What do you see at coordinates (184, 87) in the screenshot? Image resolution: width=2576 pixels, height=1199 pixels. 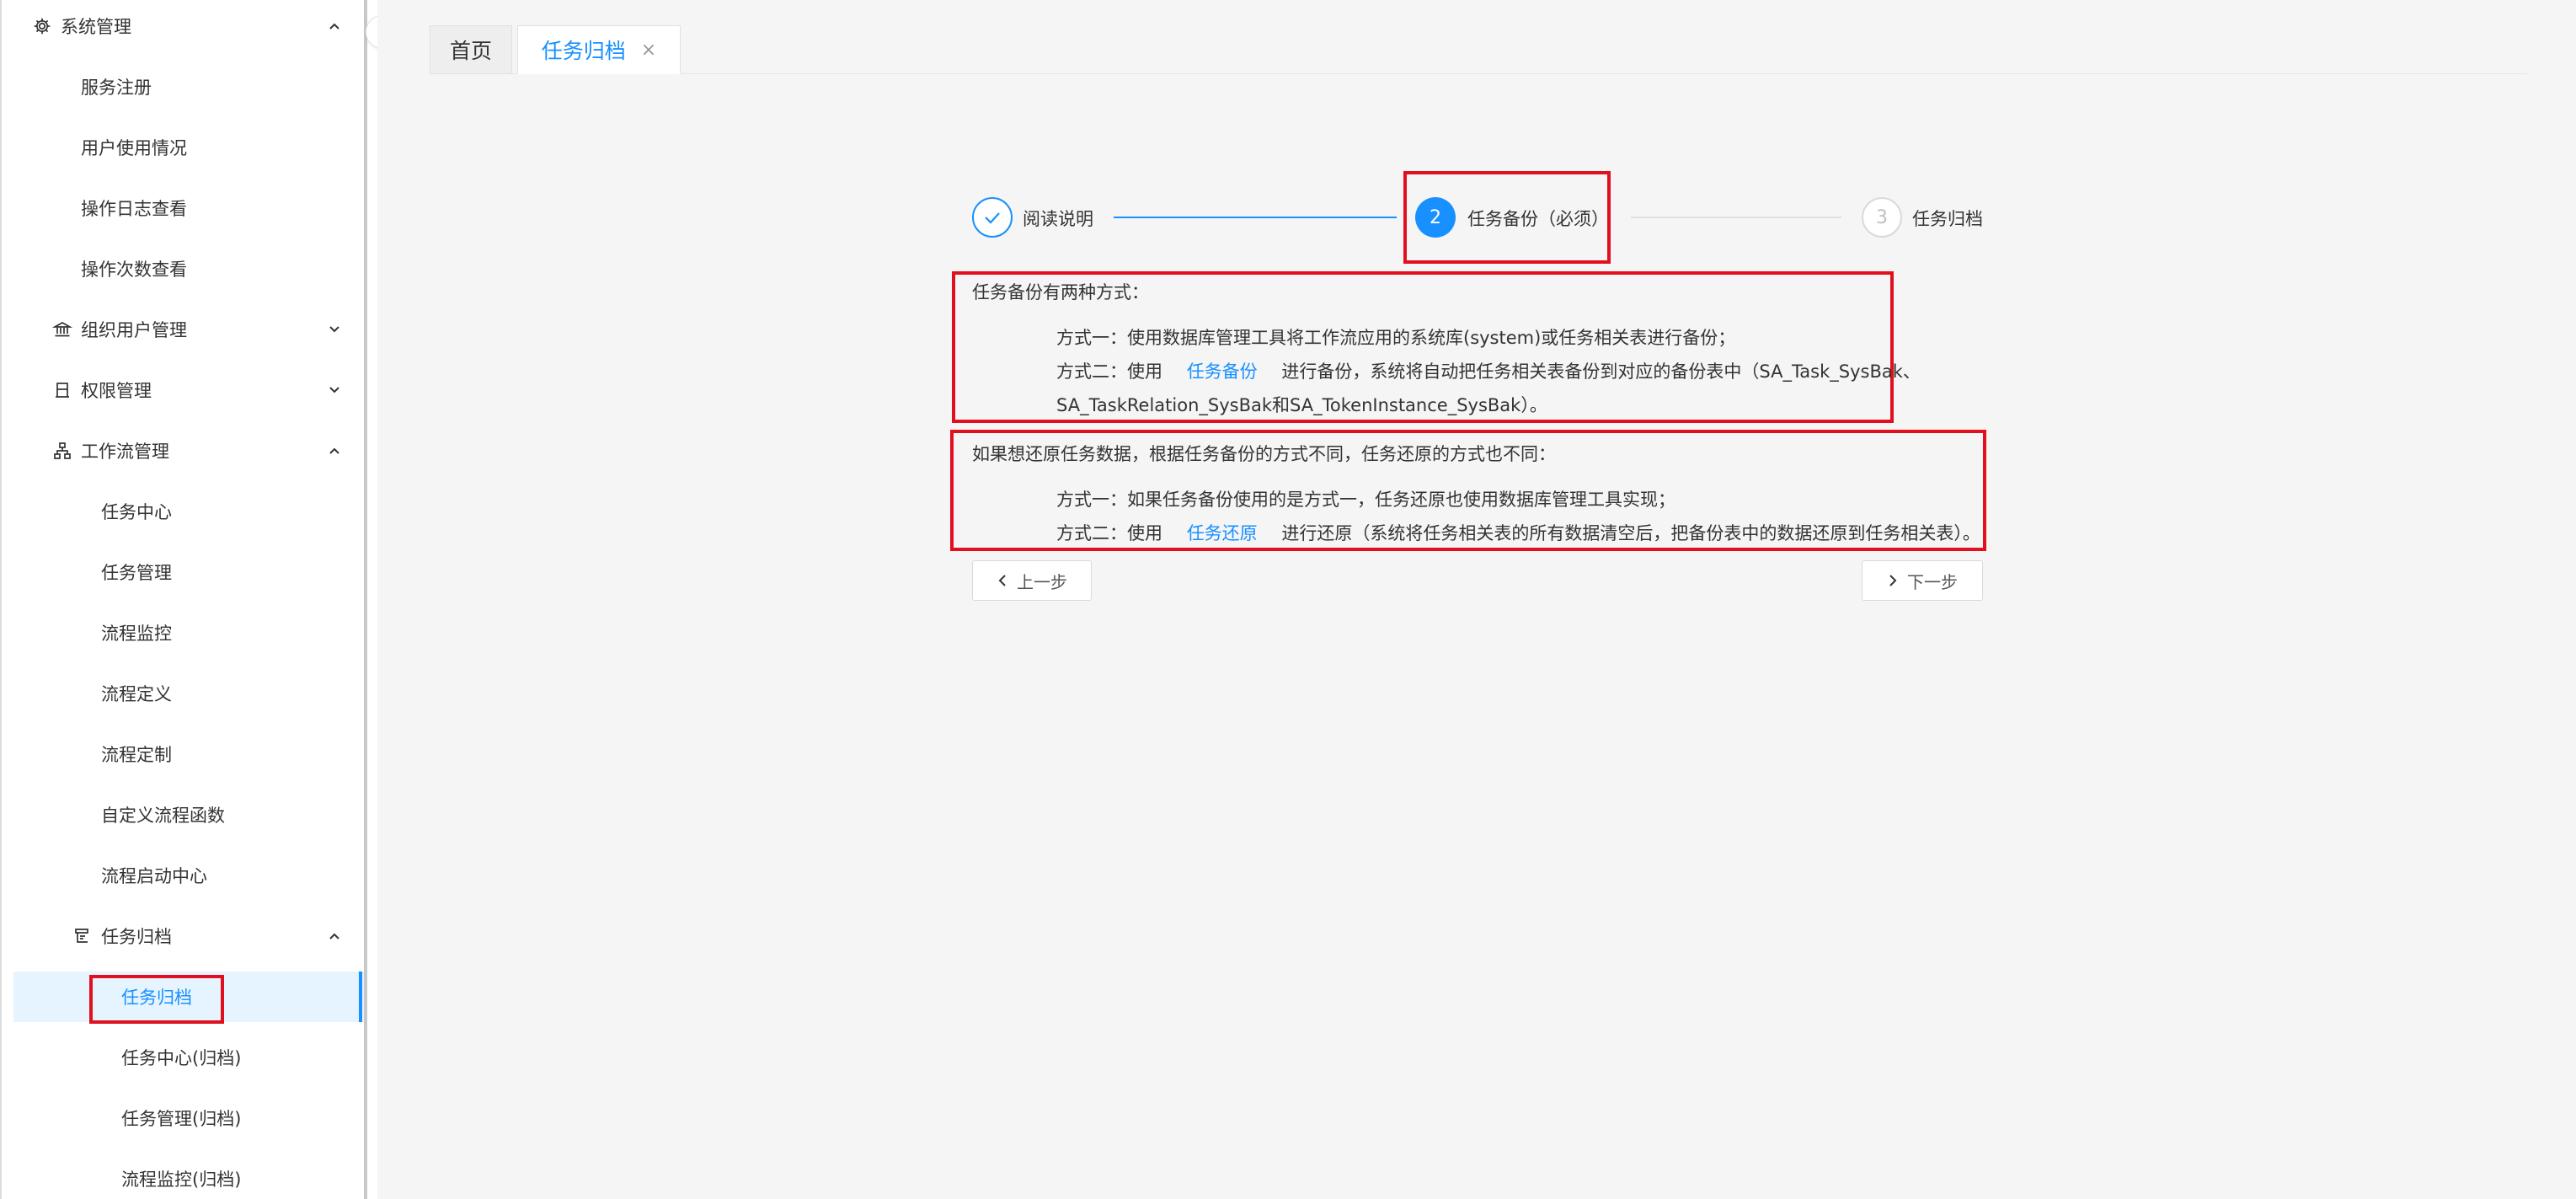 I see `sidebar-item-service-registration: 服务注册` at bounding box center [184, 87].